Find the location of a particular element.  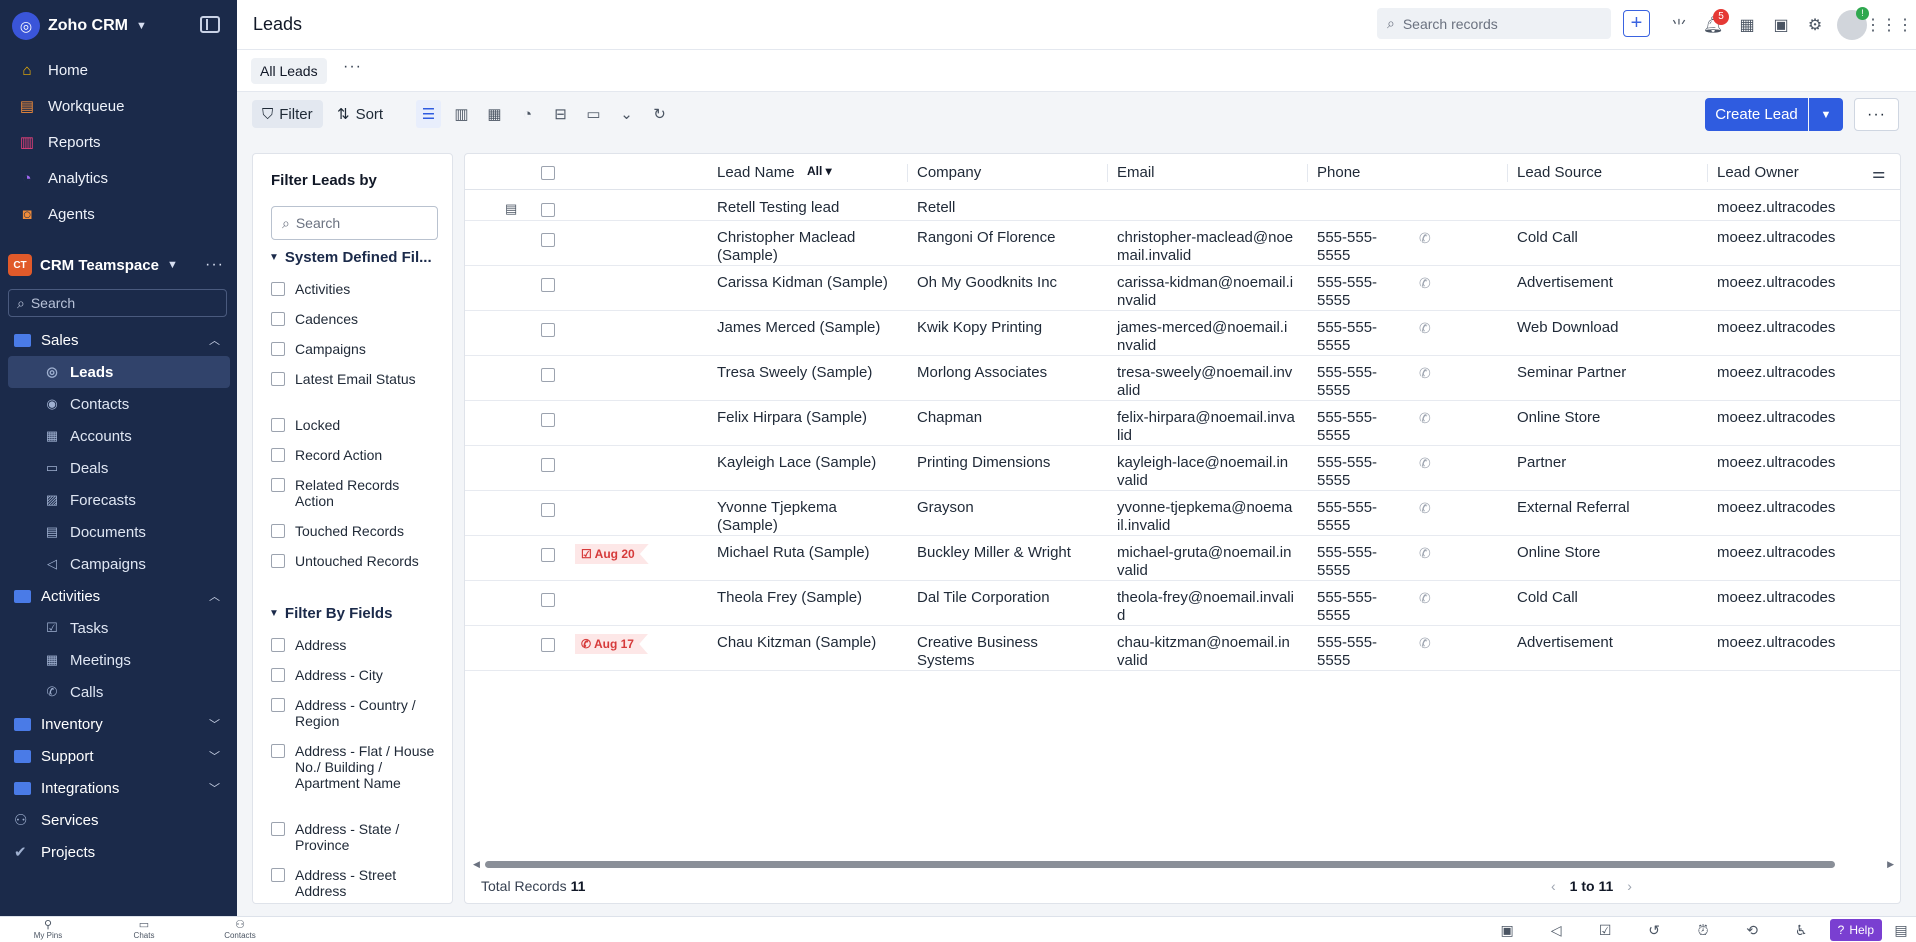

cell-name: Kayleigh Lace (Sample) is located at coordinates (806, 463).